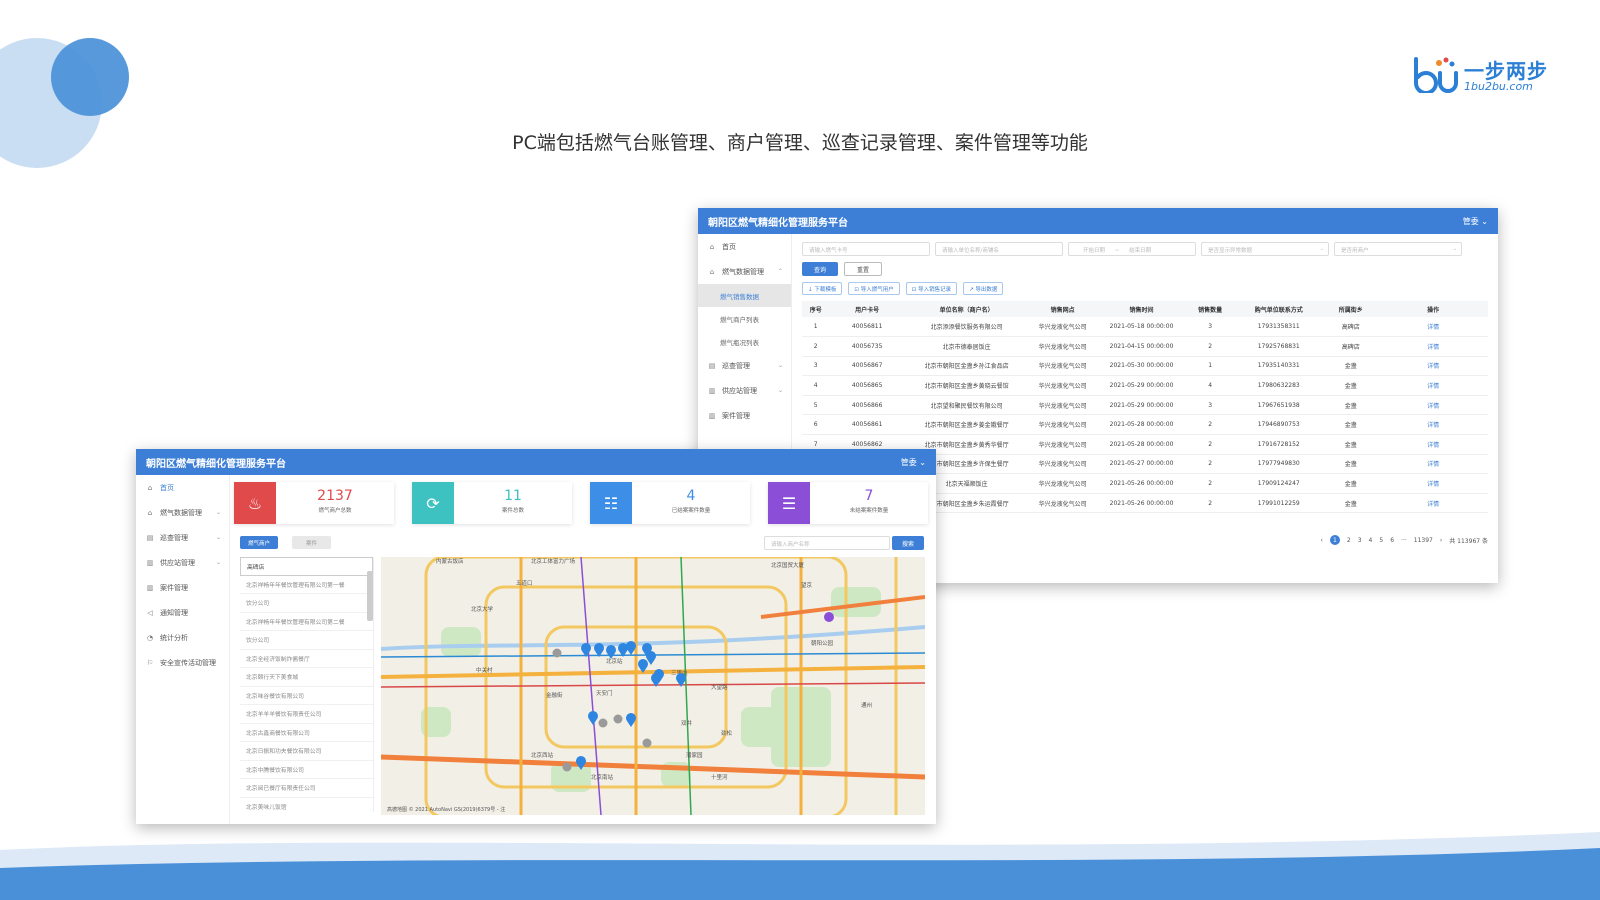  What do you see at coordinates (1360, 540) in the screenshot?
I see `page-3: 3` at bounding box center [1360, 540].